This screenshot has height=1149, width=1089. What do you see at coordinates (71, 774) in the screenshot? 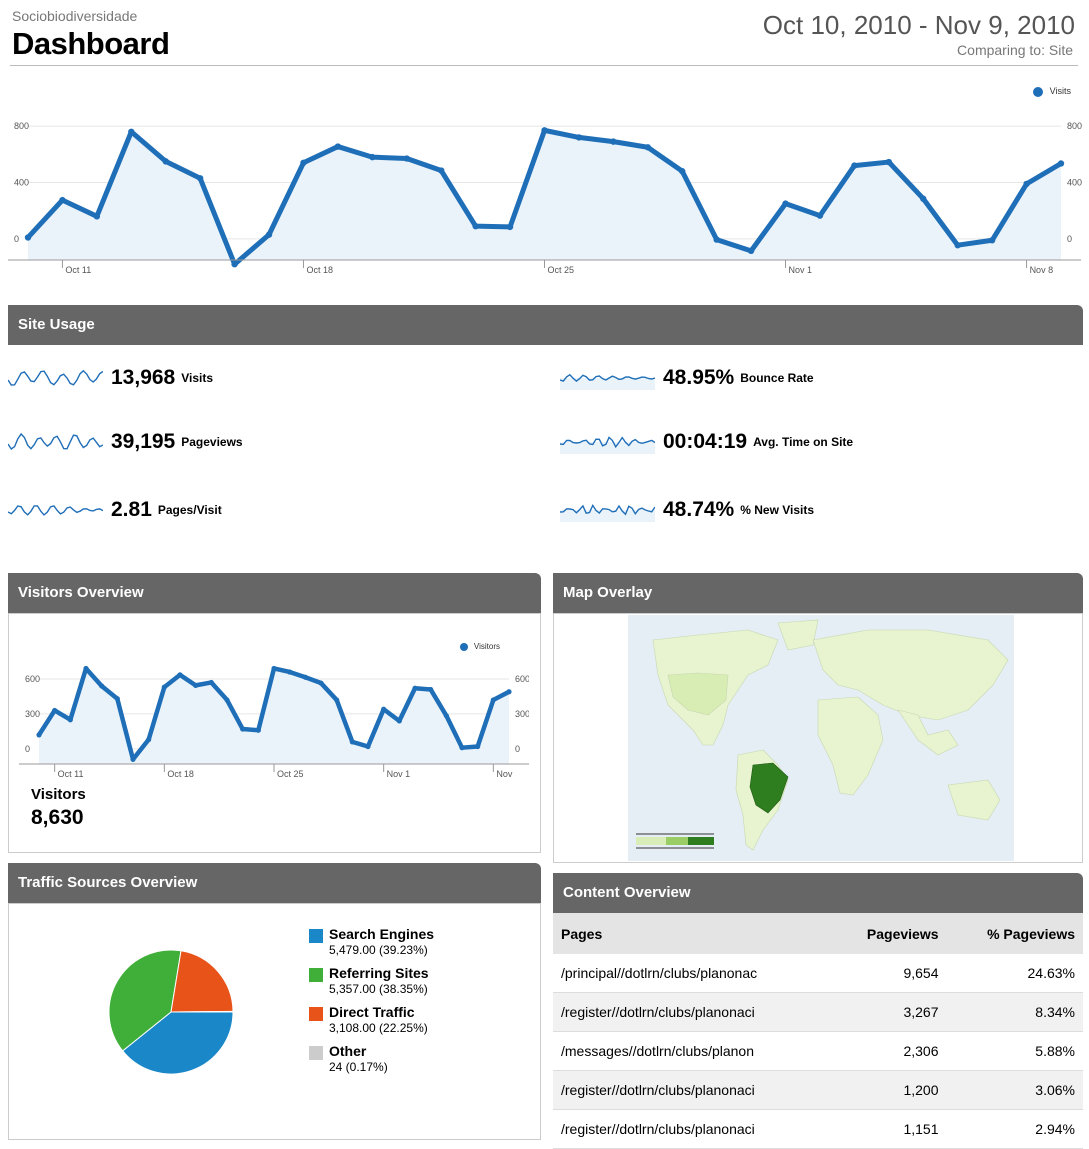
I see `x-tick-label: Oct 11` at bounding box center [71, 774].